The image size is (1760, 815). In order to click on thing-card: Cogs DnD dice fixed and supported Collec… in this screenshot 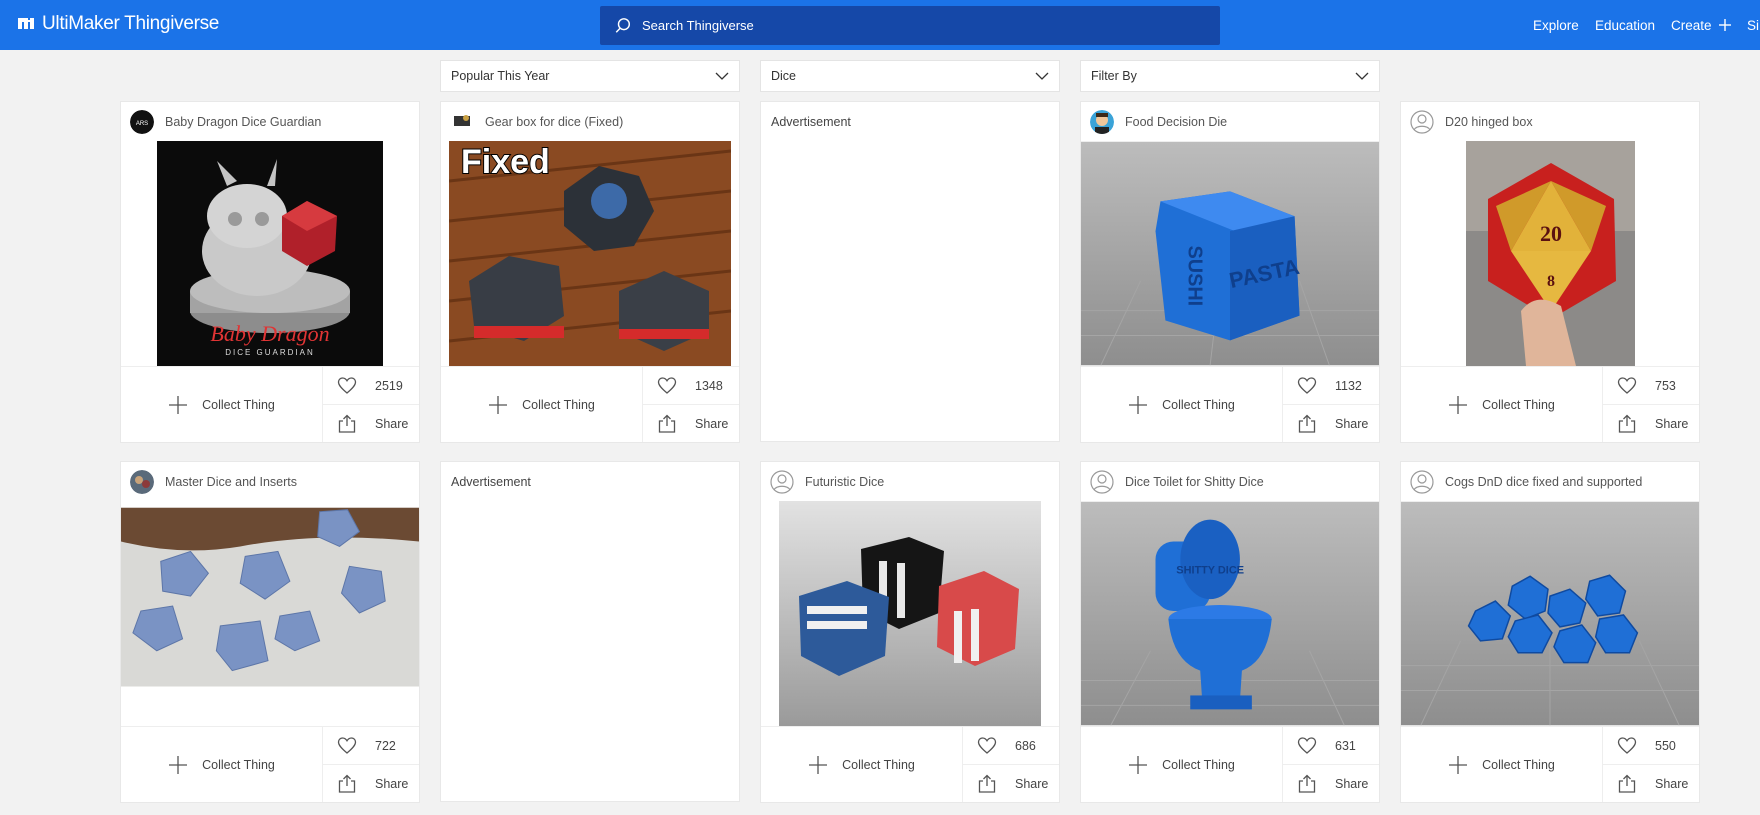, I will do `click(1550, 632)`.